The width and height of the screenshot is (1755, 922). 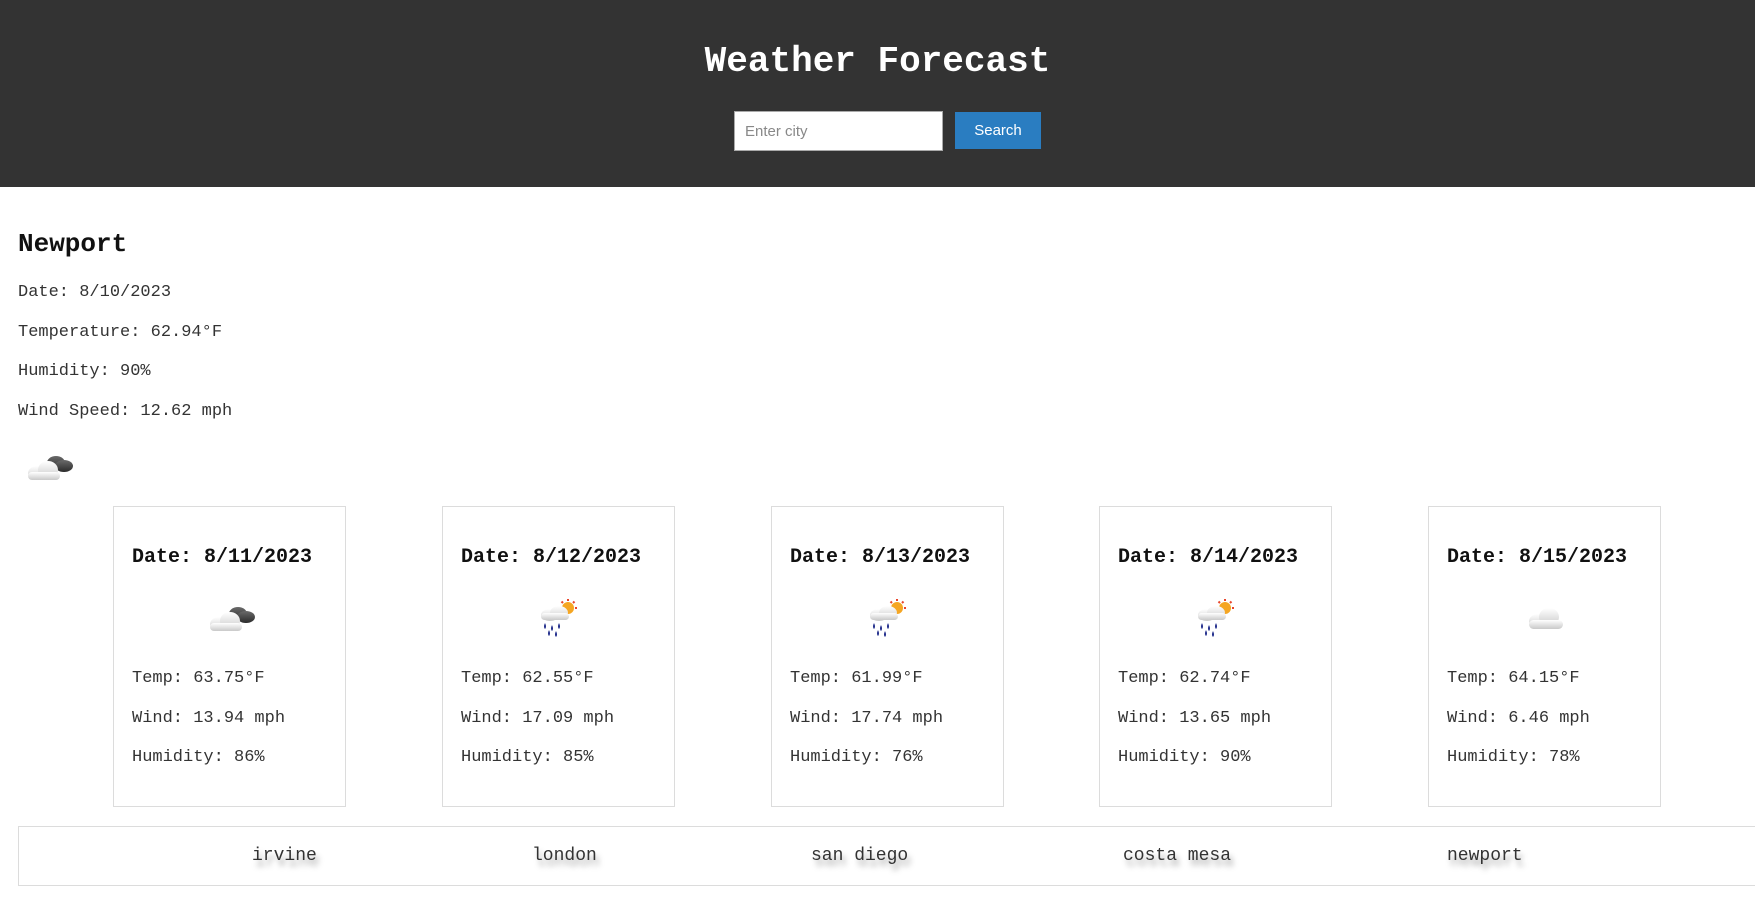 What do you see at coordinates (125, 411) in the screenshot?
I see `current-wind-speed: Wind Speed: 12.62 mph` at bounding box center [125, 411].